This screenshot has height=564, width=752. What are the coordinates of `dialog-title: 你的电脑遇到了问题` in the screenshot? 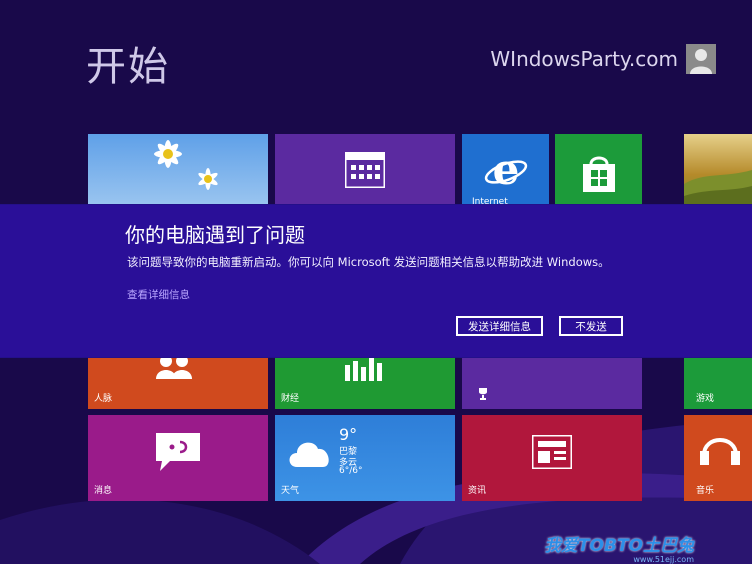 It's located at (215, 235).